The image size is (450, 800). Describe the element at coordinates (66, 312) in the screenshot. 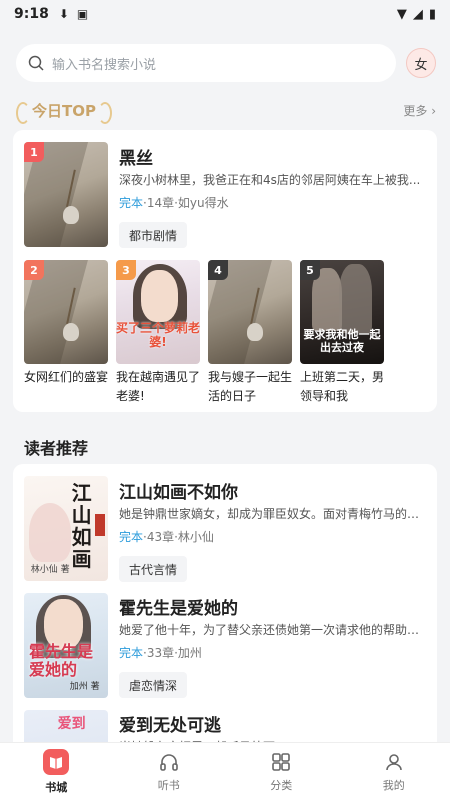

I see `book-cover: 2` at that location.